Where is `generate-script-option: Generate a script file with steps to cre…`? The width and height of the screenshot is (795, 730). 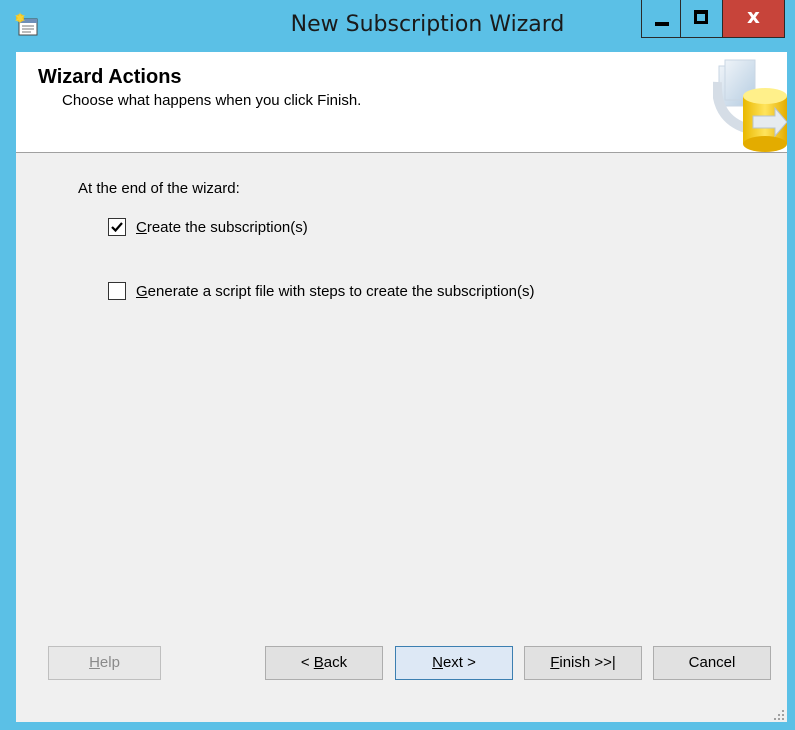 generate-script-option: Generate a script file with steps to cre… is located at coordinates (321, 291).